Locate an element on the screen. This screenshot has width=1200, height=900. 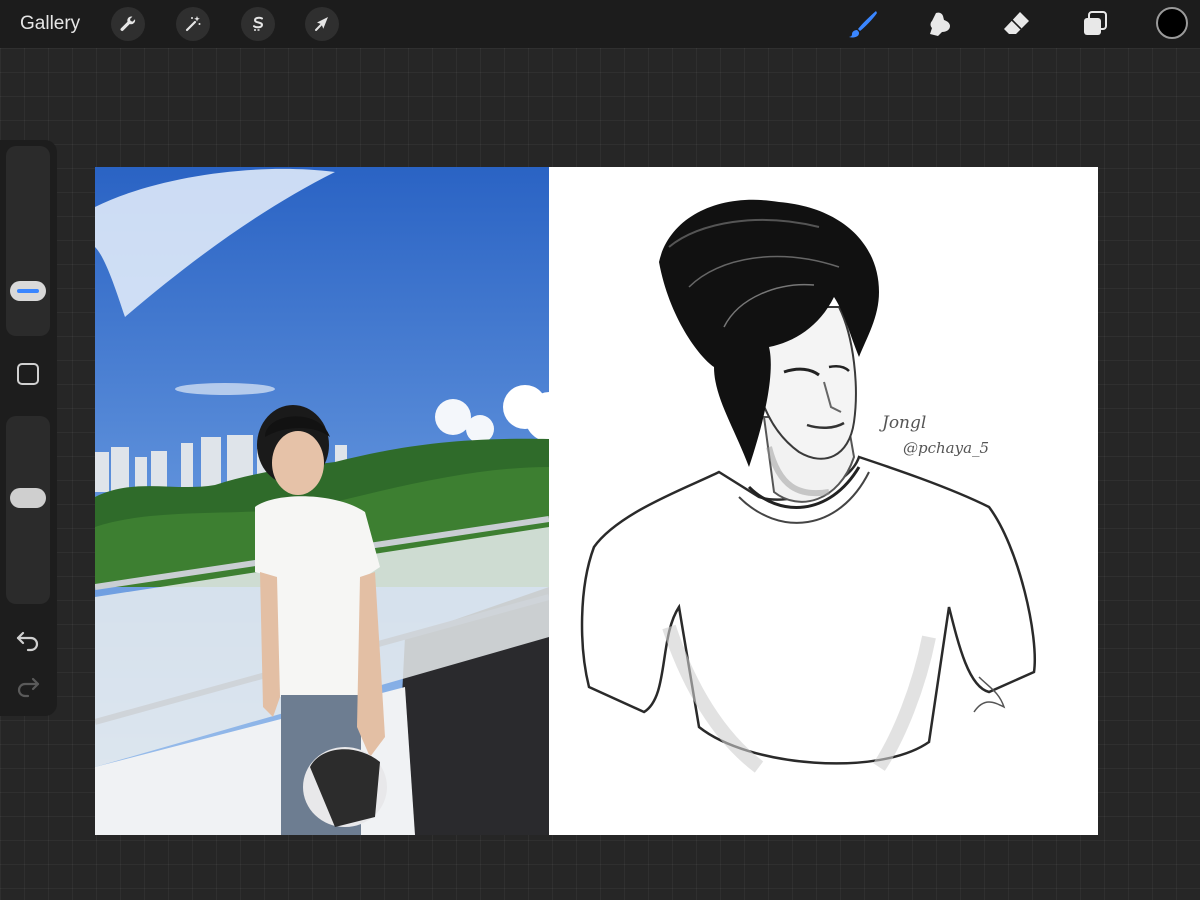
smudge-icon is located at coordinates (940, 24).